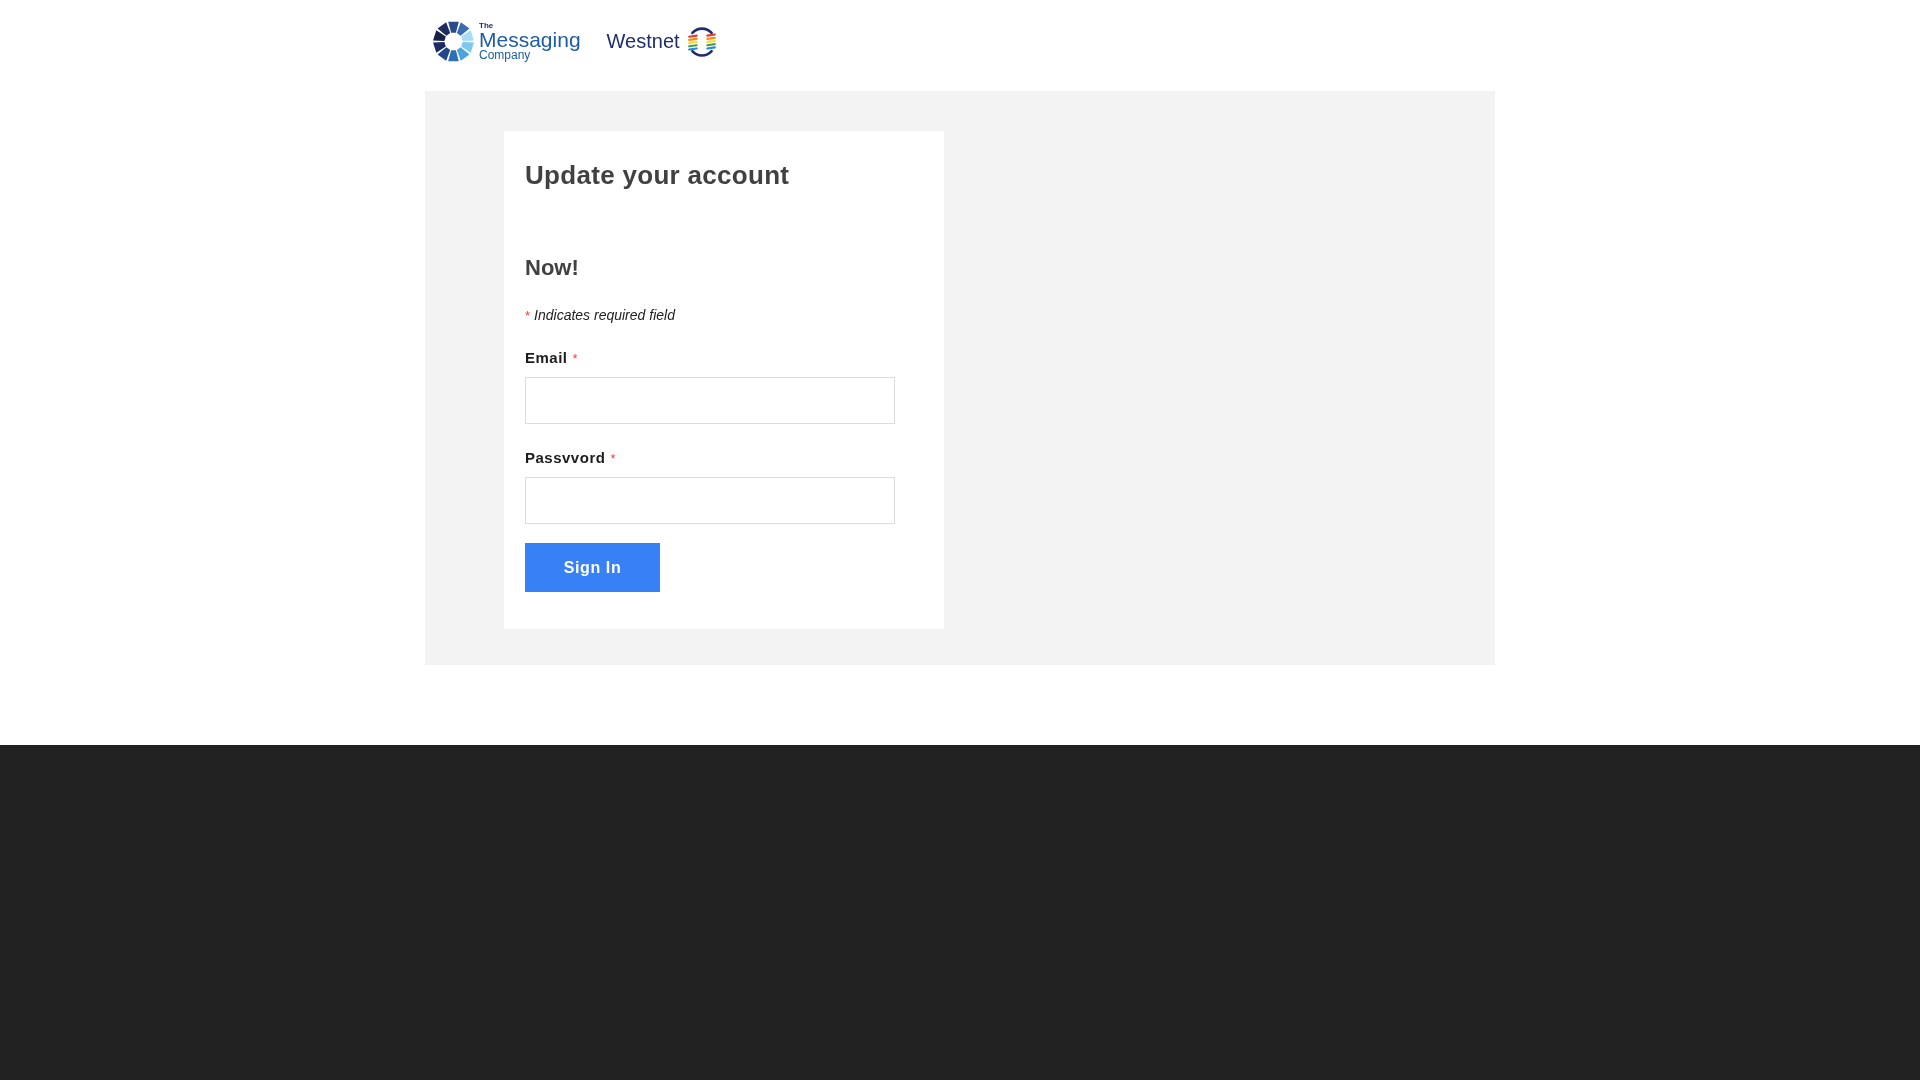 The width and height of the screenshot is (1920, 1080). What do you see at coordinates (710, 500) in the screenshot?
I see `password-field` at bounding box center [710, 500].